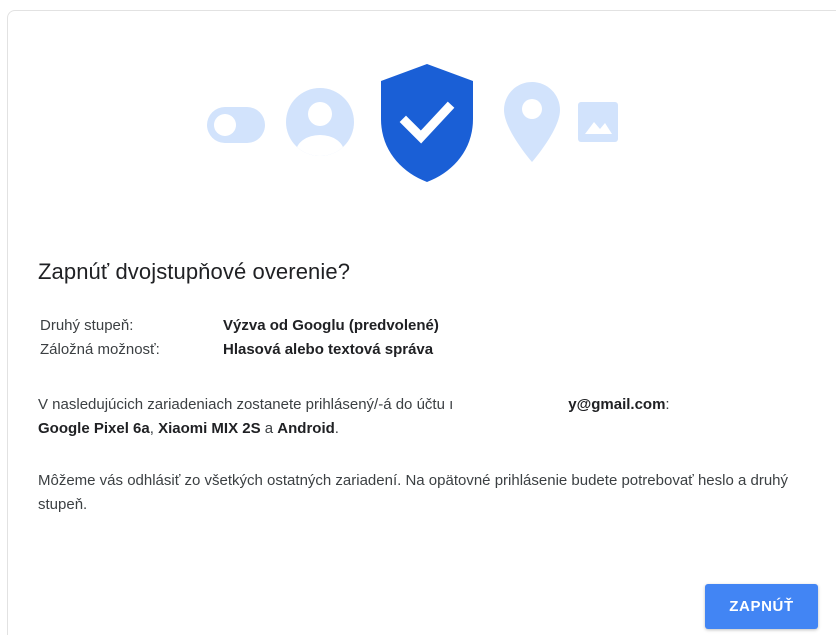 The width and height of the screenshot is (836, 635). What do you see at coordinates (427, 123) in the screenshot?
I see `shield-check-icon` at bounding box center [427, 123].